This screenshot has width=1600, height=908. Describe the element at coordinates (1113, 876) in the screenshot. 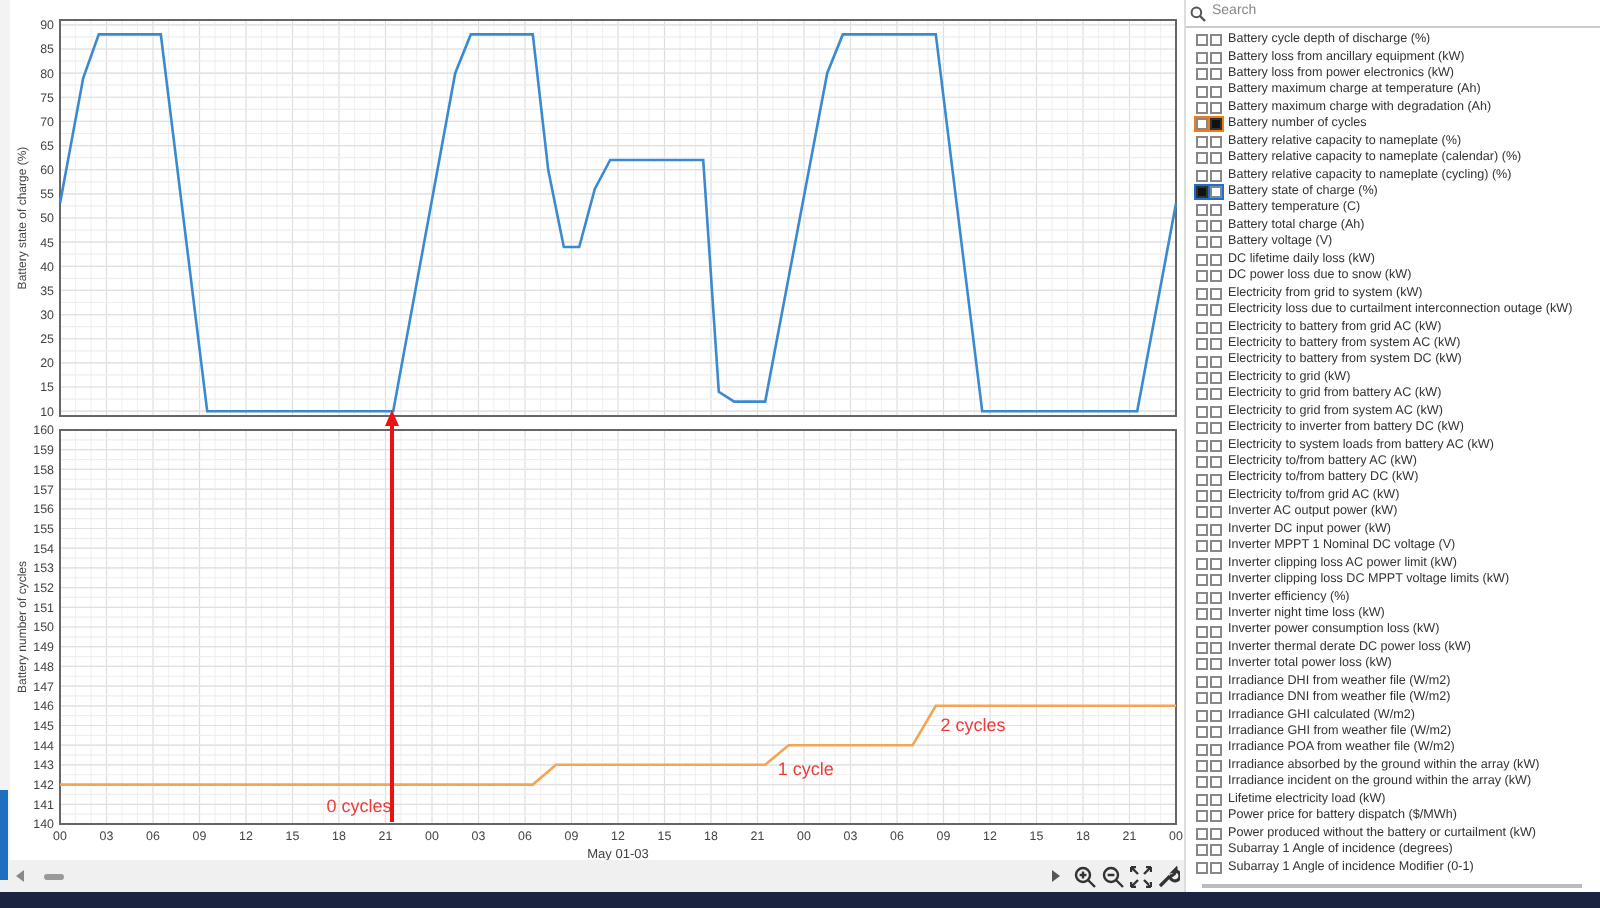

I see `zoom-out-icon` at that location.